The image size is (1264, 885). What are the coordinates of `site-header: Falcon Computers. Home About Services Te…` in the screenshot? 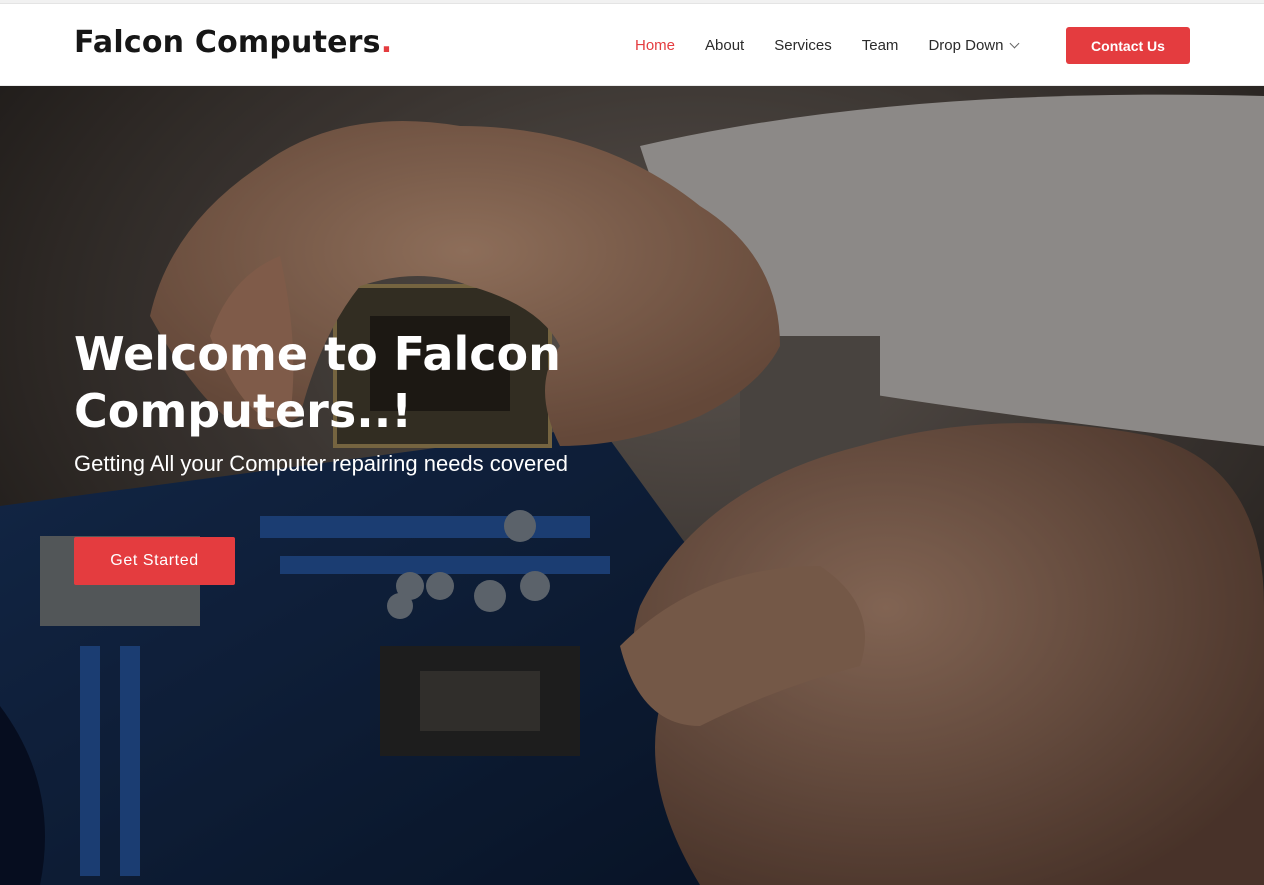 It's located at (632, 45).